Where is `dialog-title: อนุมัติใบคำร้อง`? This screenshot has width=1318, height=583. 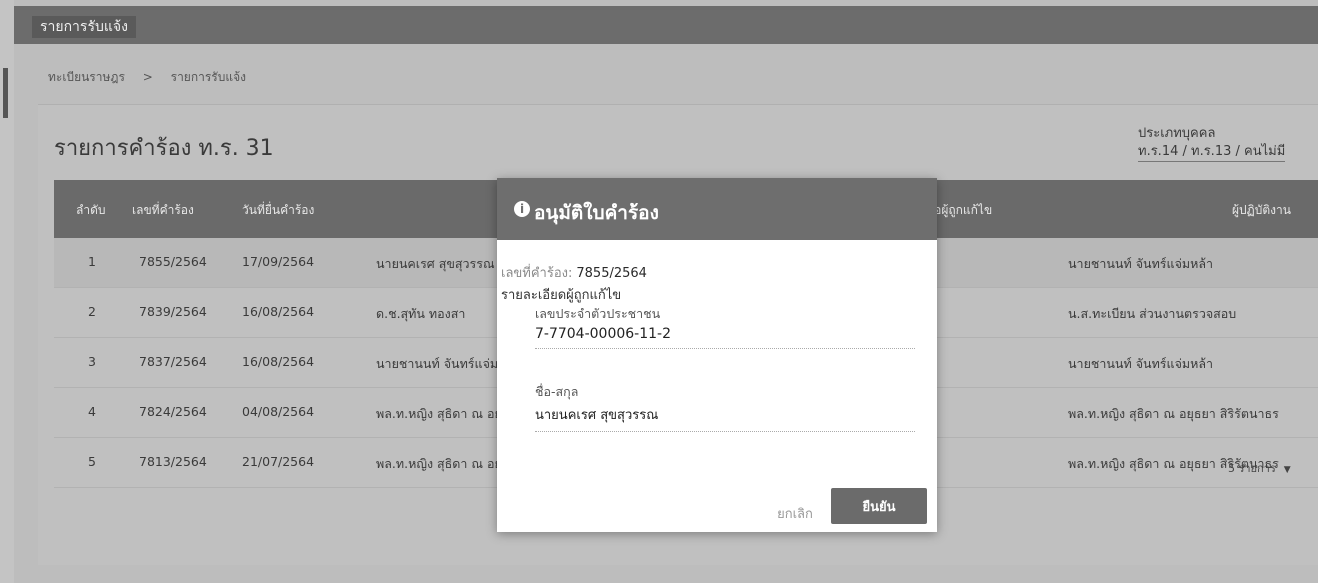
dialog-title: อนุมัติใบคำร้อง is located at coordinates (596, 213).